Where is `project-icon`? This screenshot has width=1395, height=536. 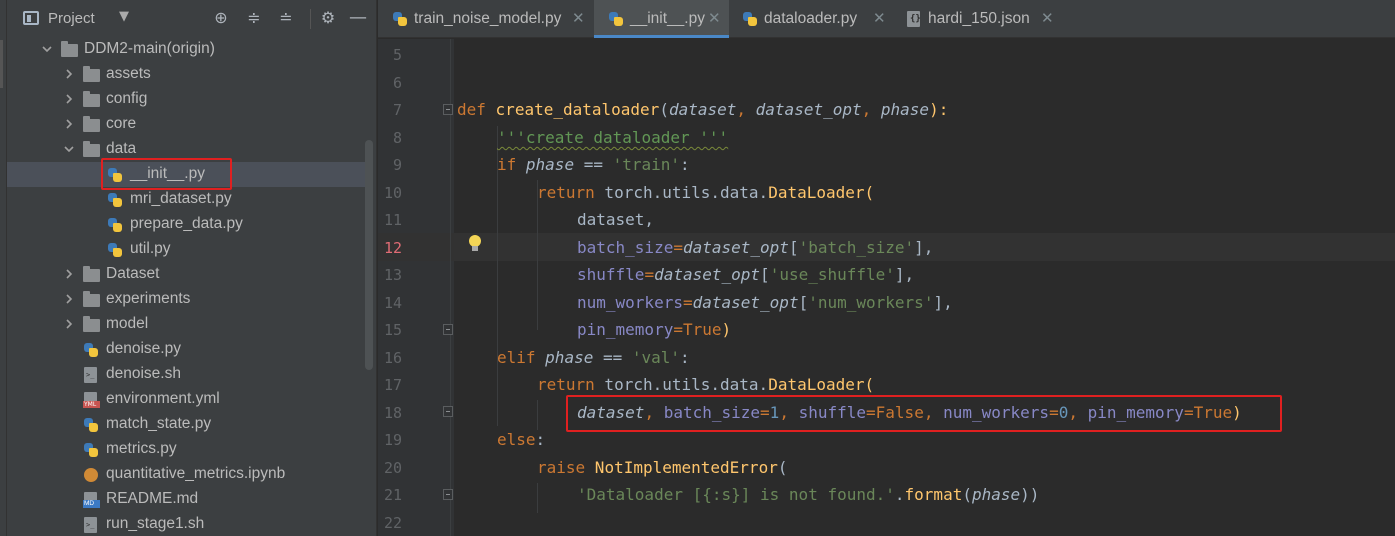 project-icon is located at coordinates (31, 18).